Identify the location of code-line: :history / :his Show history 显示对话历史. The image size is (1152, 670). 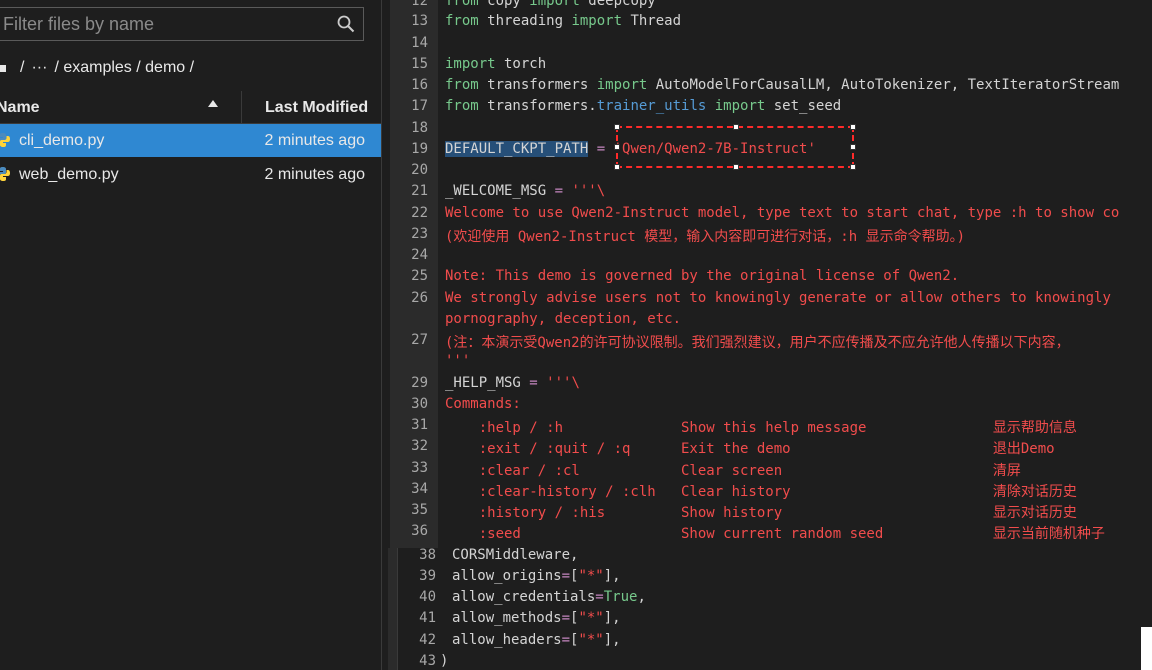
(761, 512).